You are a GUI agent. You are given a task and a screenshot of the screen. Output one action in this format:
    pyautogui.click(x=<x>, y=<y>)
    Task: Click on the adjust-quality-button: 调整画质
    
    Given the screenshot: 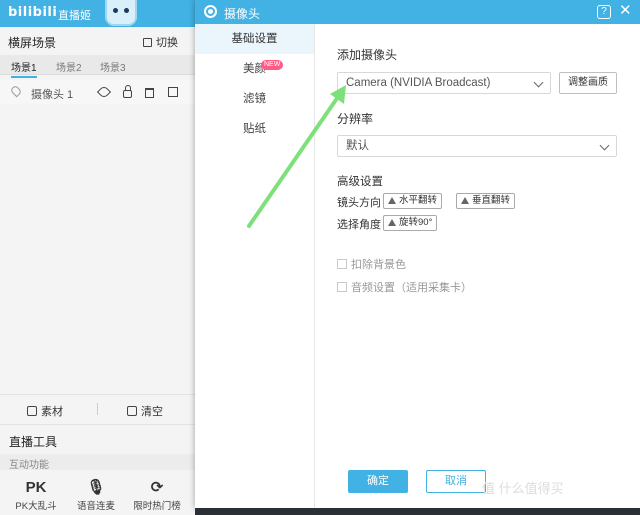 What is the action you would take?
    pyautogui.click(x=588, y=83)
    